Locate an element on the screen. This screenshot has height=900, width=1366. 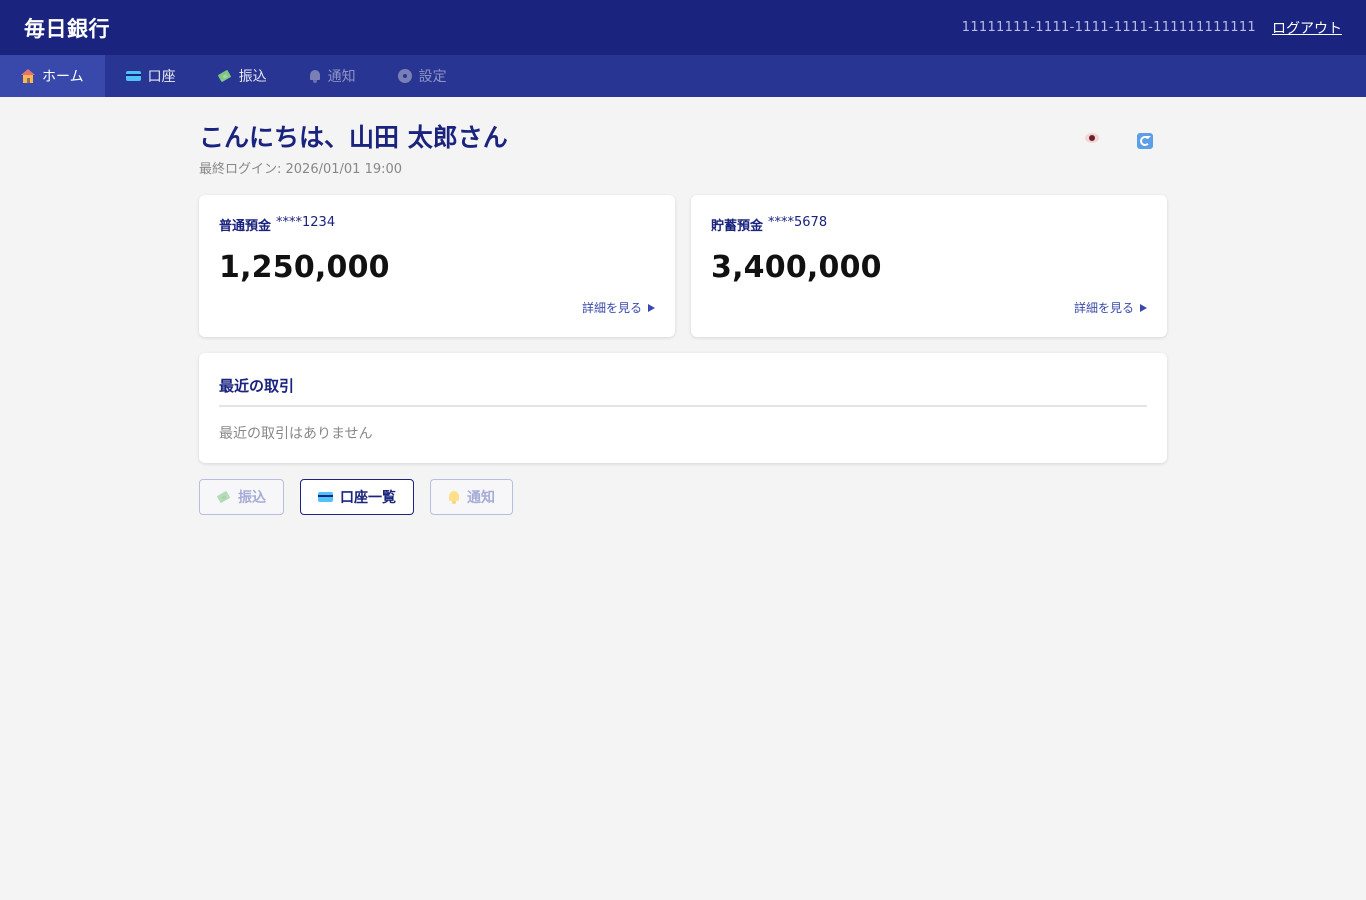
account-header: 普通預金 ****1234 is located at coordinates (437, 224).